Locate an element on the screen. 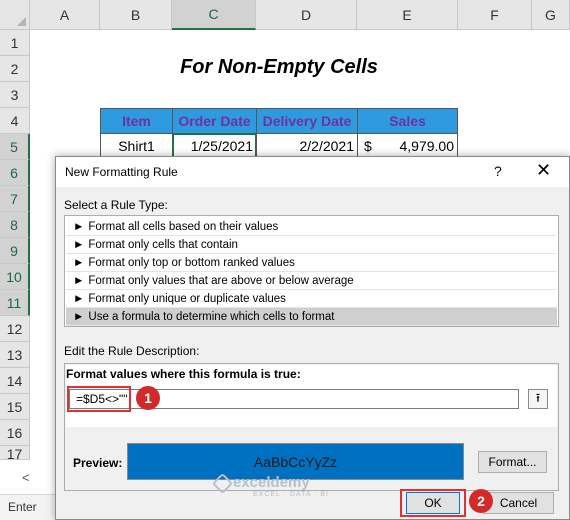 This screenshot has height=520, width=570. watermark-tagline: EXCEL · DATA · BI is located at coordinates (291, 494).